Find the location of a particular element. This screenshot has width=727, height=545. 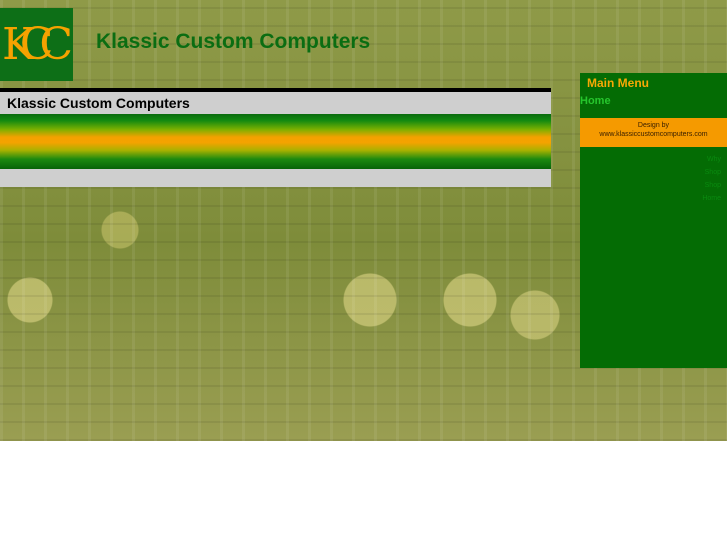

designer-link: www.klassiccustomcomputers.com is located at coordinates (653, 134).